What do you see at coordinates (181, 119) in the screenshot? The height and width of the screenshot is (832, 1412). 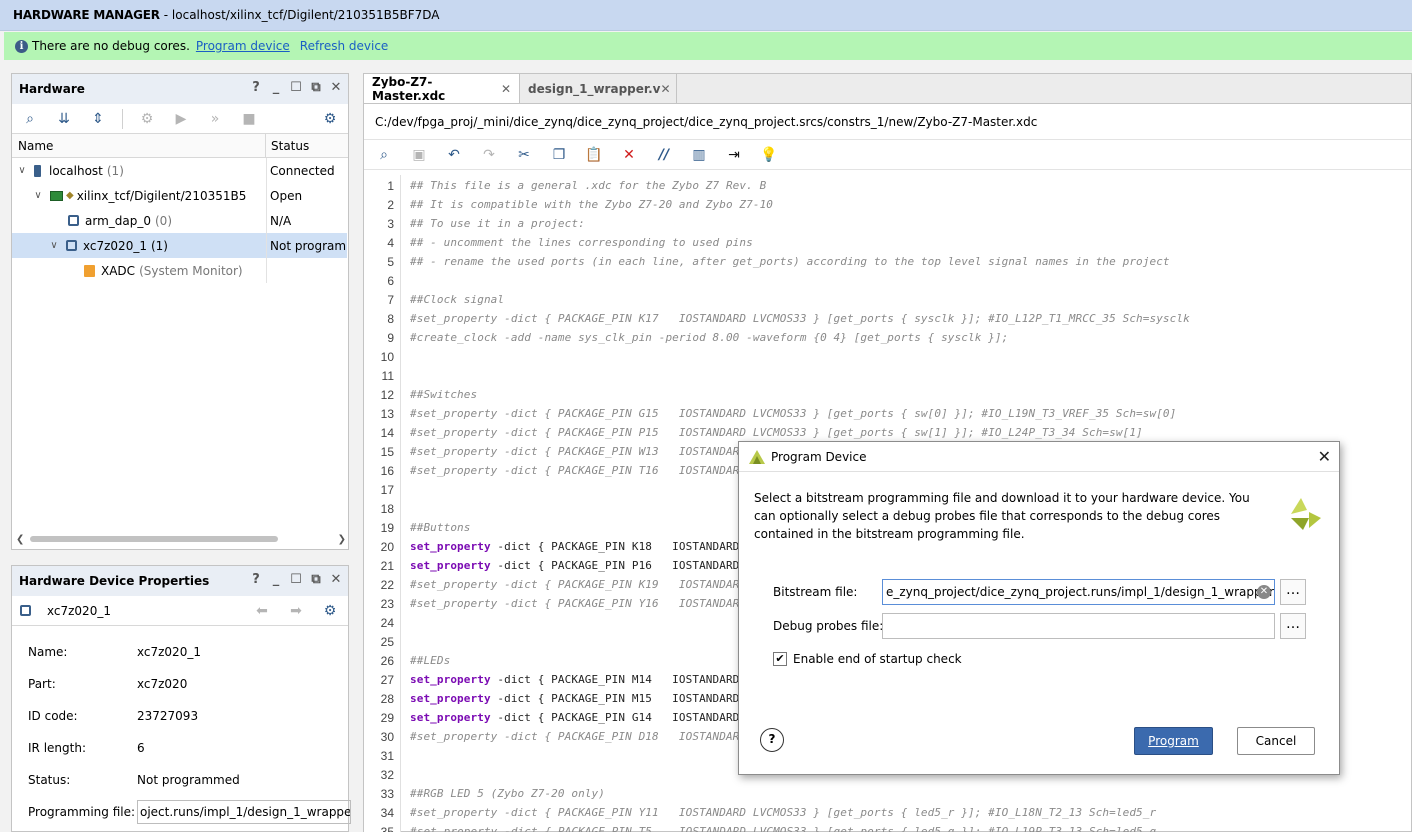 I see `run-trigger-icon: ▶` at bounding box center [181, 119].